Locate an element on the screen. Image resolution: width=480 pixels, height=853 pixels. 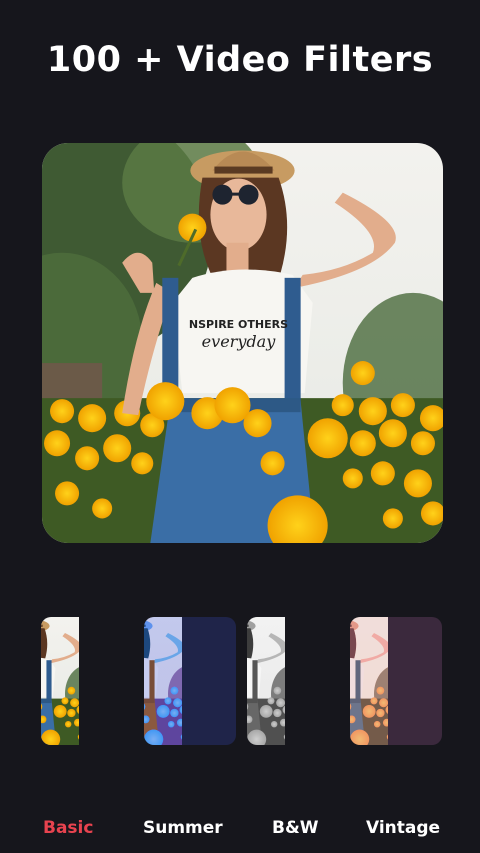
tab-vintage: Vintage is located at coordinates (403, 828).